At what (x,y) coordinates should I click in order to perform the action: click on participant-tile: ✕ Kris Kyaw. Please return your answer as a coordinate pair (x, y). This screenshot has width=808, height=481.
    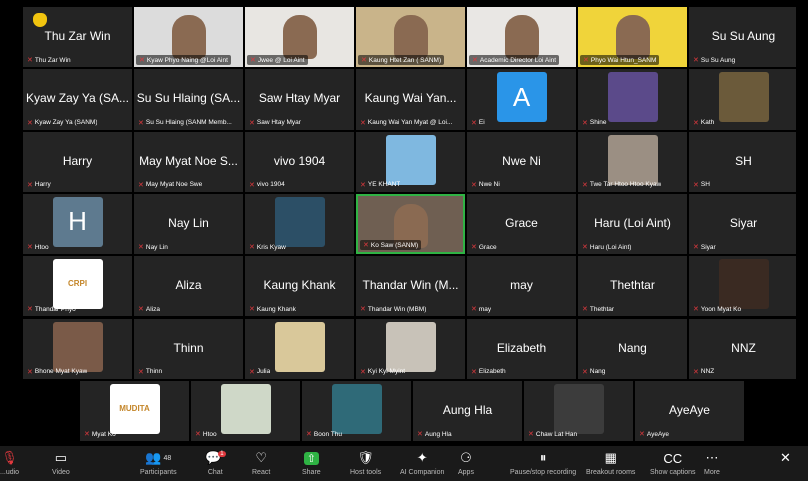
    Looking at the image, I should click on (299, 224).